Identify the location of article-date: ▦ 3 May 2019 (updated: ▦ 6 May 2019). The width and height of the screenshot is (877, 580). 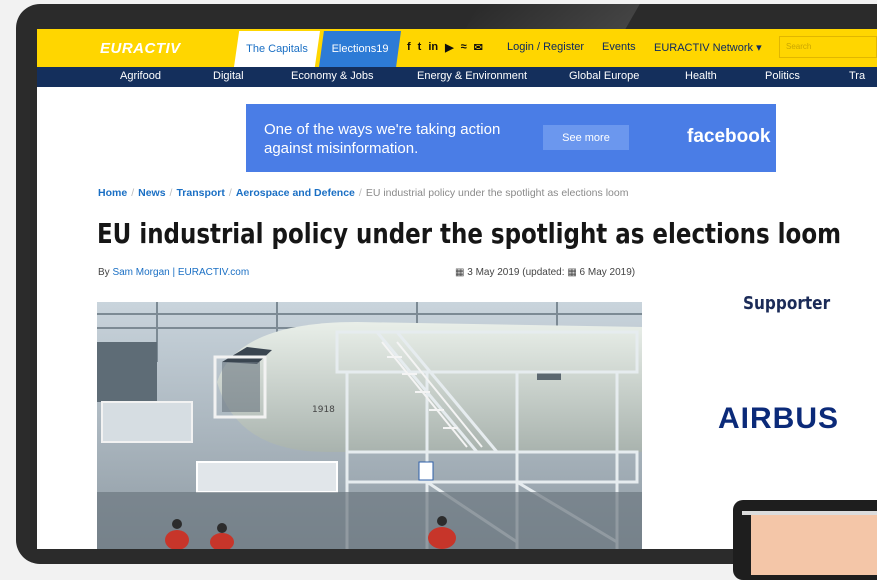
(545, 272).